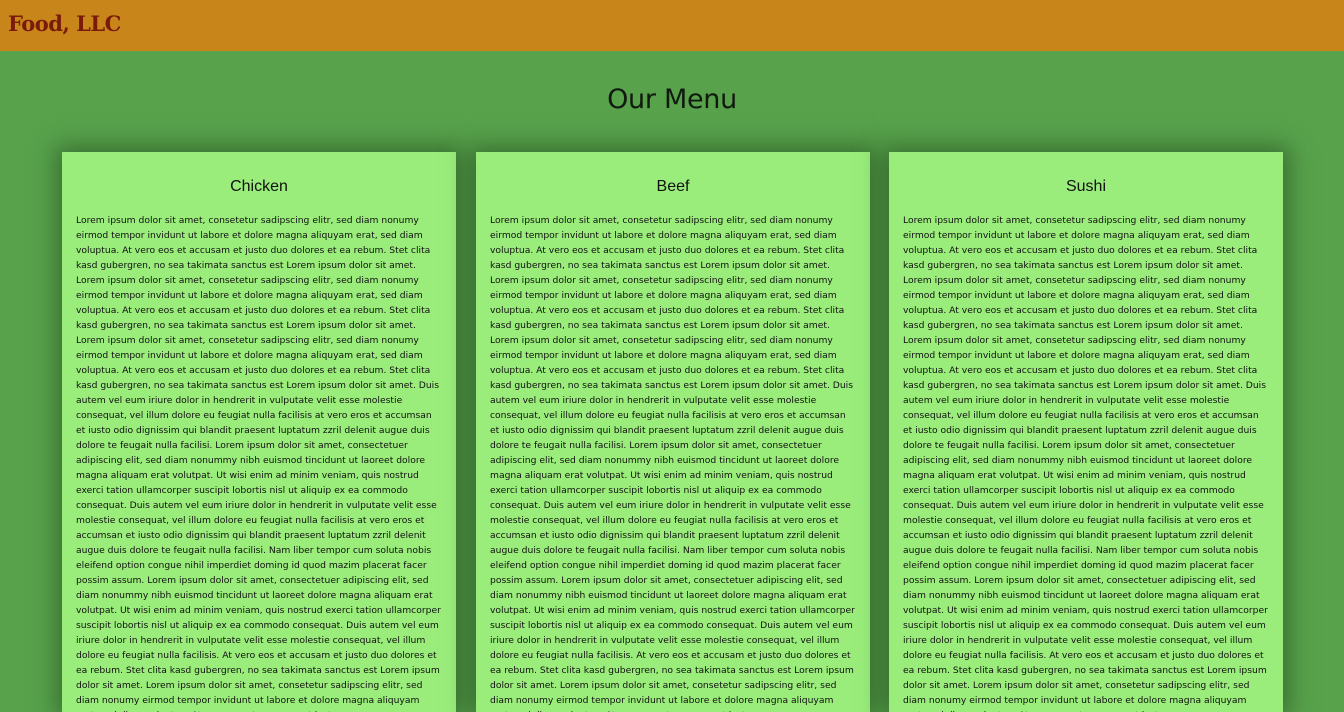 This screenshot has width=1344, height=712. What do you see at coordinates (673, 186) in the screenshot?
I see `card-title: Beef` at bounding box center [673, 186].